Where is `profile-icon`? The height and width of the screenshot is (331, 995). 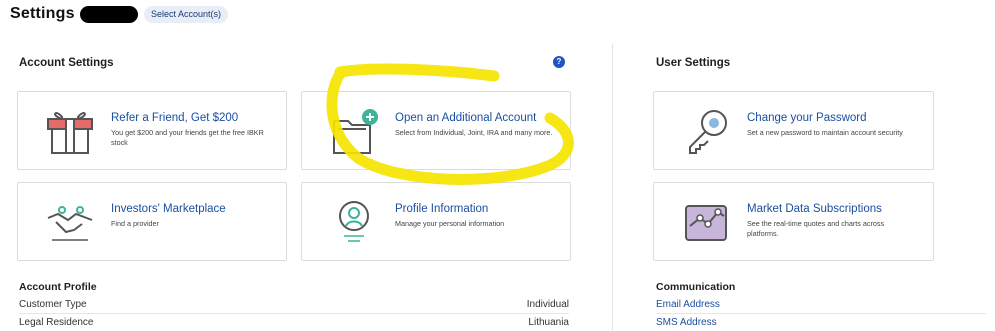
profile-icon is located at coordinates (354, 222).